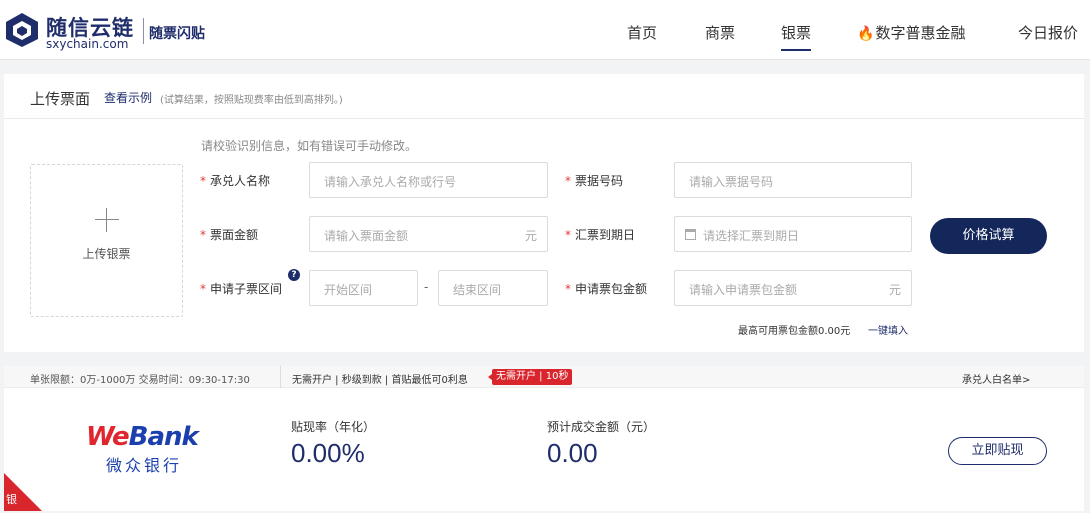 Image resolution: width=1090 pixels, height=513 pixels. What do you see at coordinates (601, 427) in the screenshot?
I see `amount-estimate-label: 预计成交金额（元）` at bounding box center [601, 427].